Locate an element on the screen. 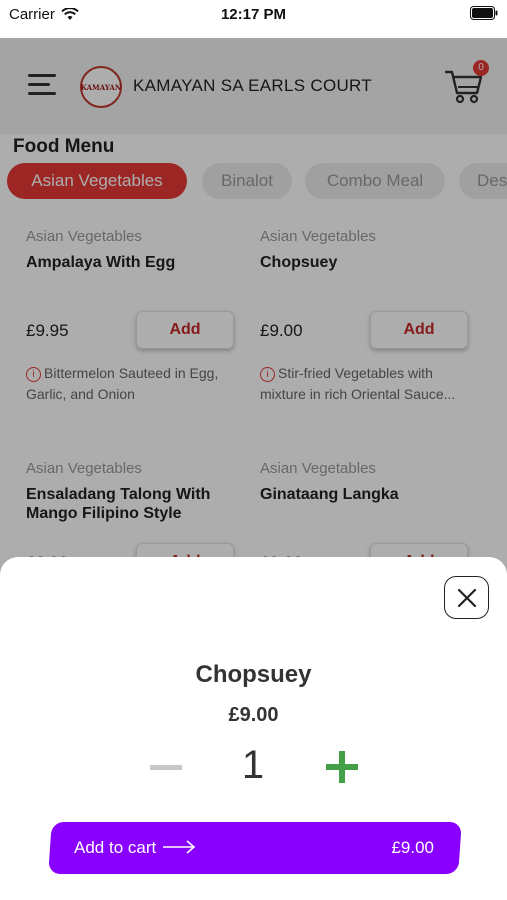  quantity-value: 1 is located at coordinates (253, 765).